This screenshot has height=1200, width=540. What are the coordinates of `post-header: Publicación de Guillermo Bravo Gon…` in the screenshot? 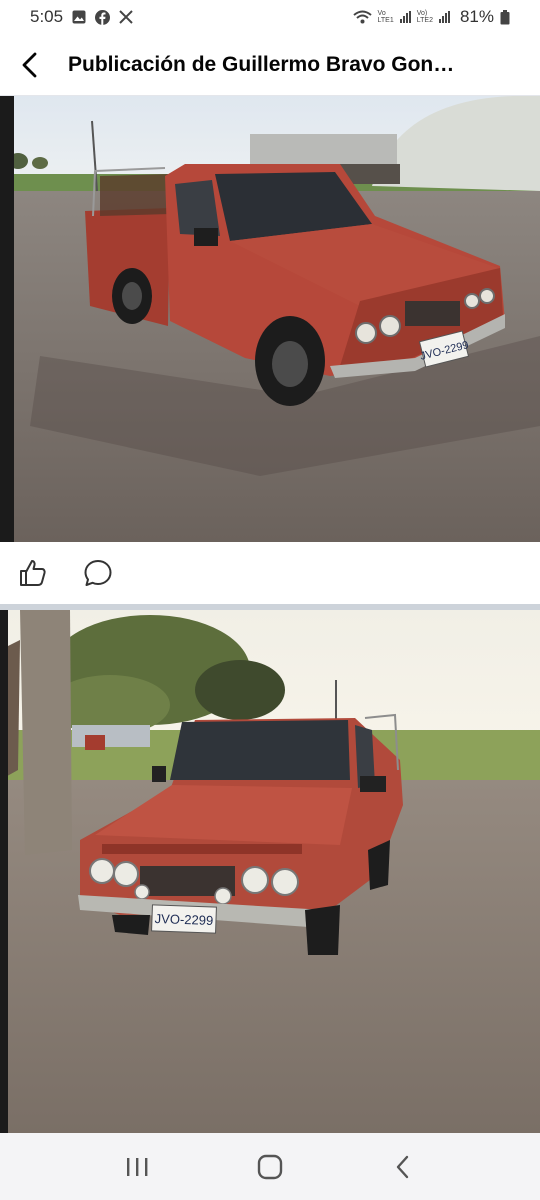 It's located at (270, 65).